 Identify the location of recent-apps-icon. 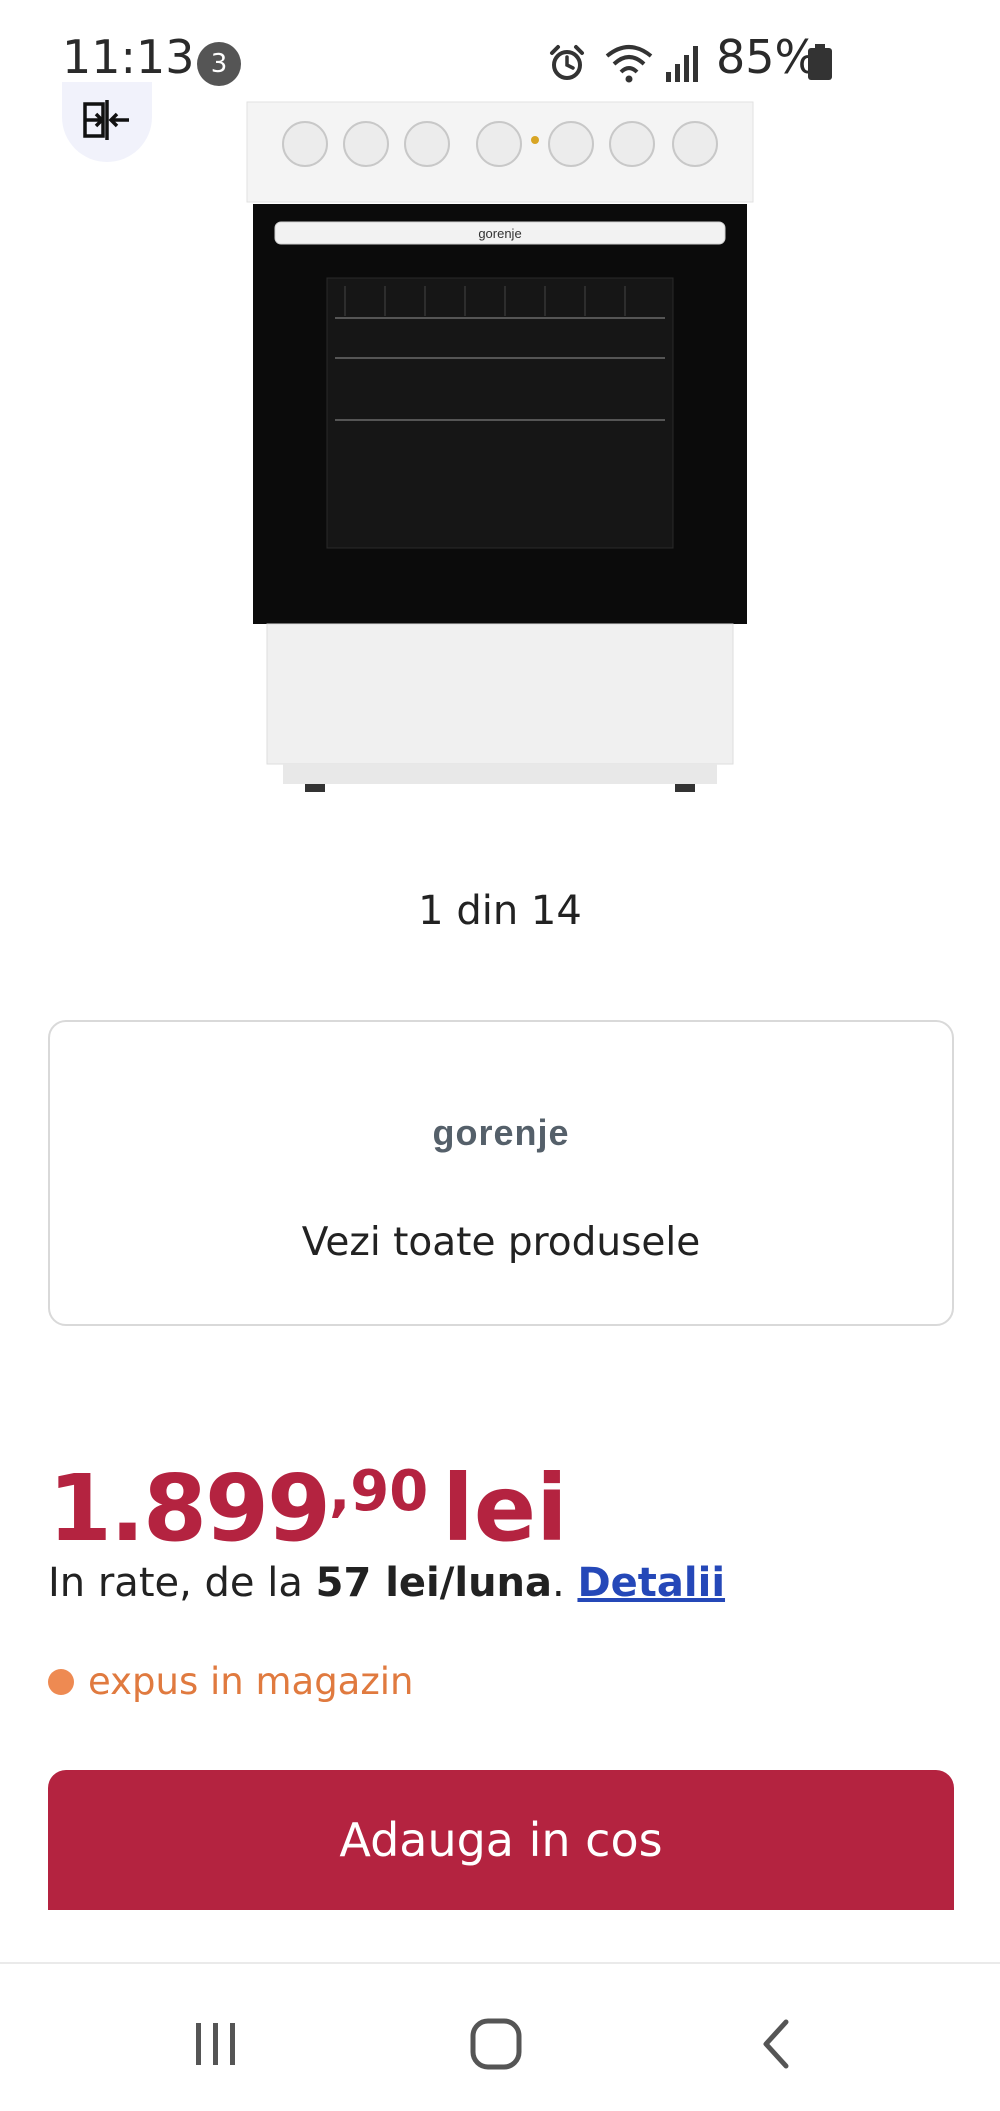
(215, 2044).